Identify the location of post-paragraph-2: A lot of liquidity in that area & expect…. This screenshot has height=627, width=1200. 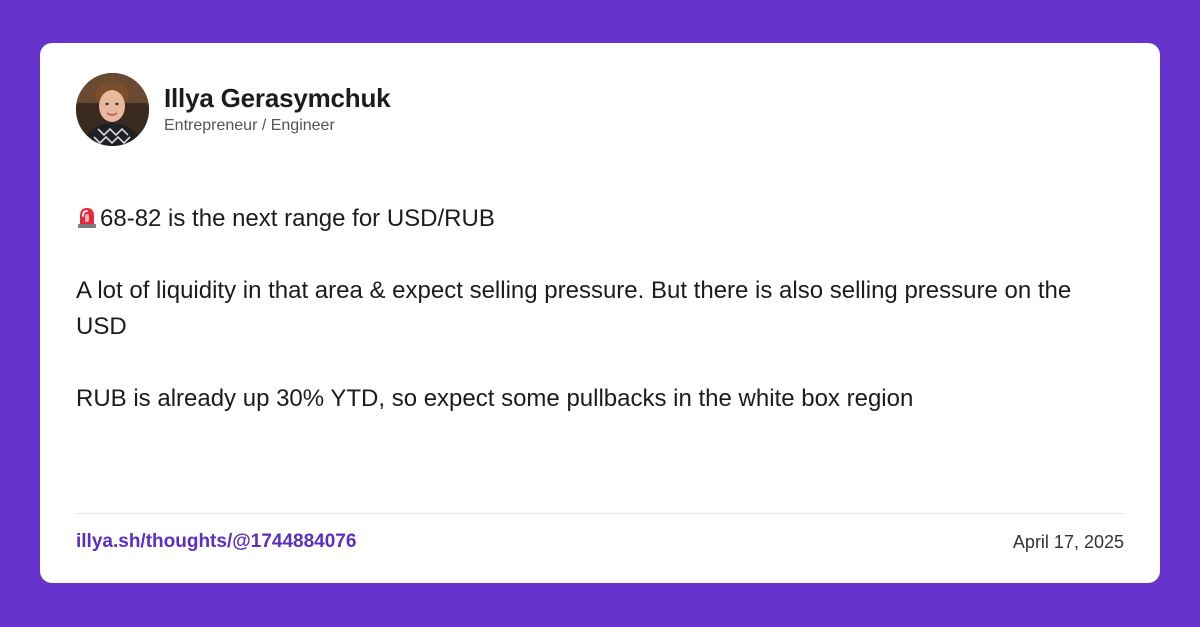
(574, 308).